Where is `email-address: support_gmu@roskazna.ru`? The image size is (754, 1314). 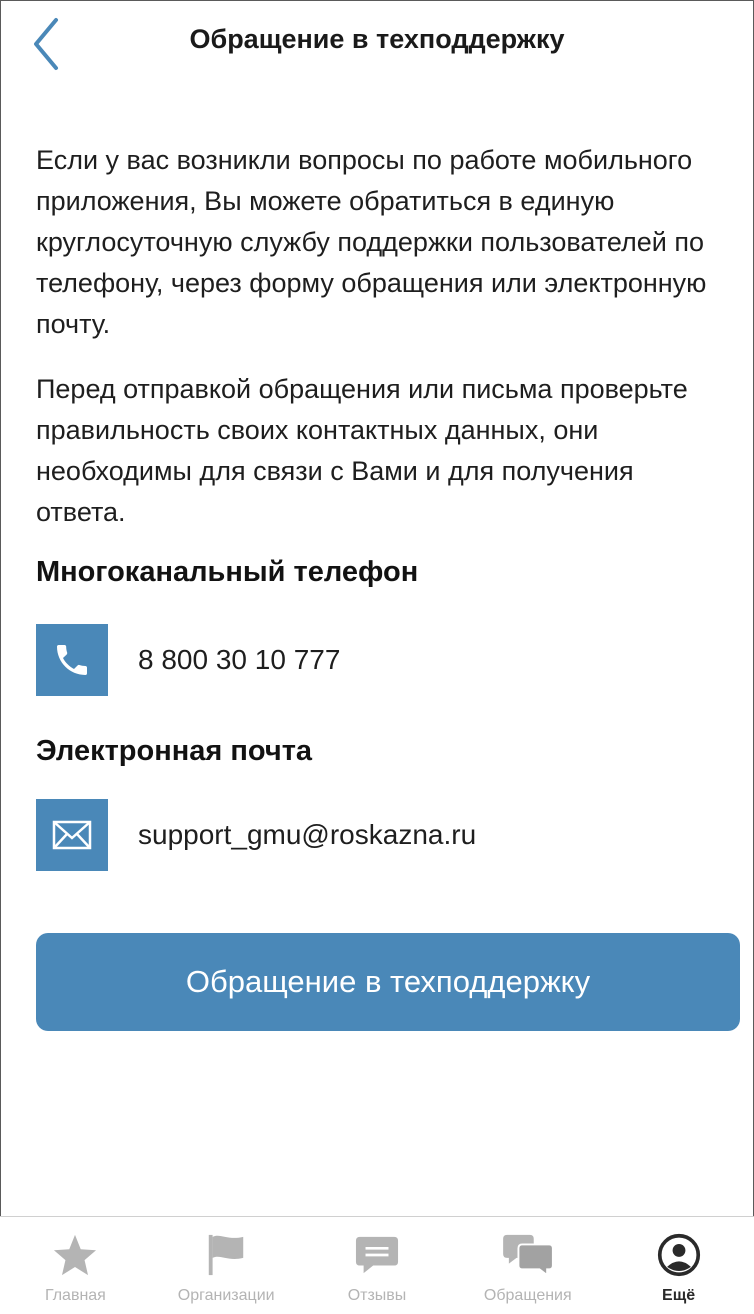 email-address: support_gmu@roskazna.ru is located at coordinates (307, 834).